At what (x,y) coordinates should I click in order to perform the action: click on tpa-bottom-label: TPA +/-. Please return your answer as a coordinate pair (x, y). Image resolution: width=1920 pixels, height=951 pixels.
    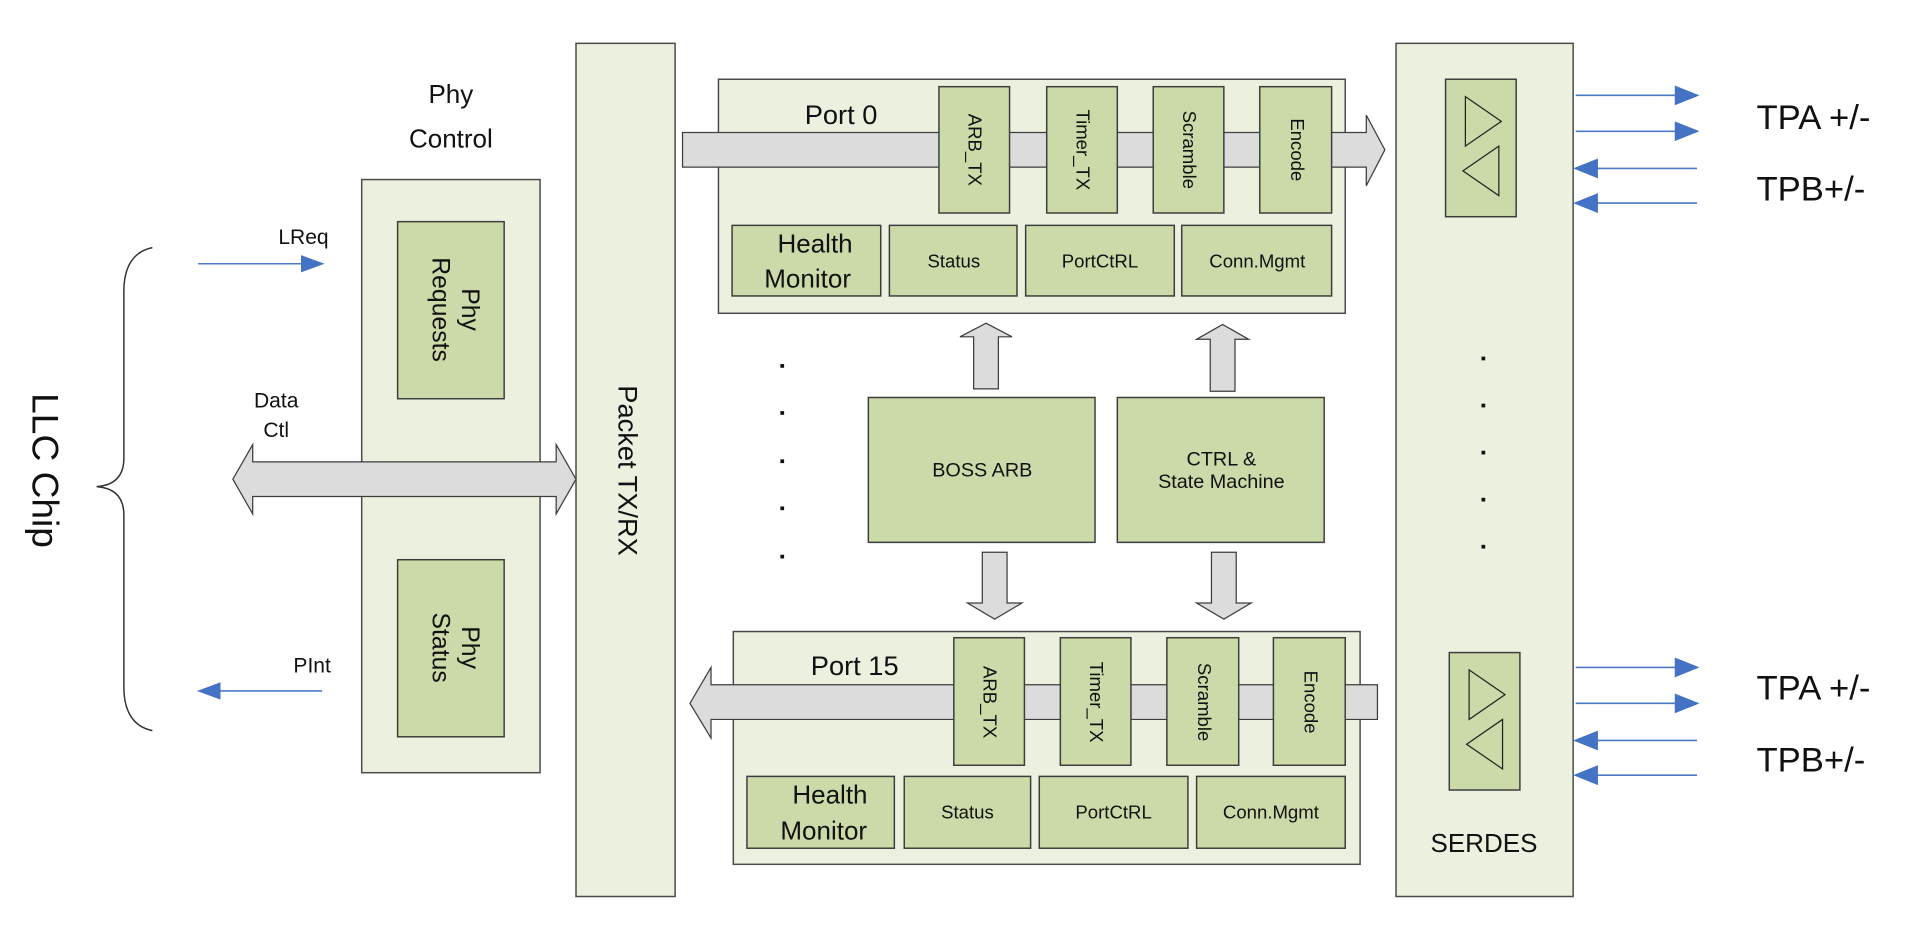
    Looking at the image, I should click on (1813, 689).